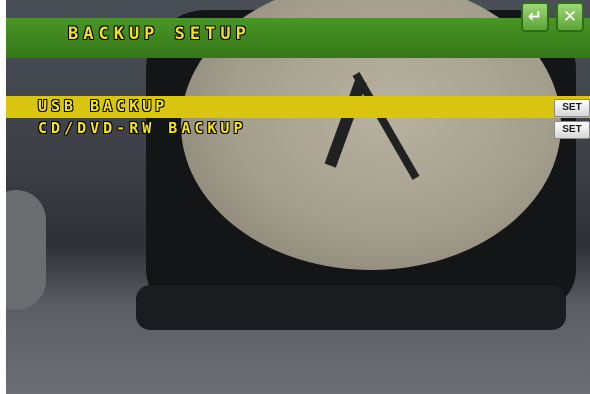 The image size is (590, 394). Describe the element at coordinates (298, 129) in the screenshot. I see `menu-item-cd-dvd-backup: CD/DVD-RW BACKUP SET` at that location.